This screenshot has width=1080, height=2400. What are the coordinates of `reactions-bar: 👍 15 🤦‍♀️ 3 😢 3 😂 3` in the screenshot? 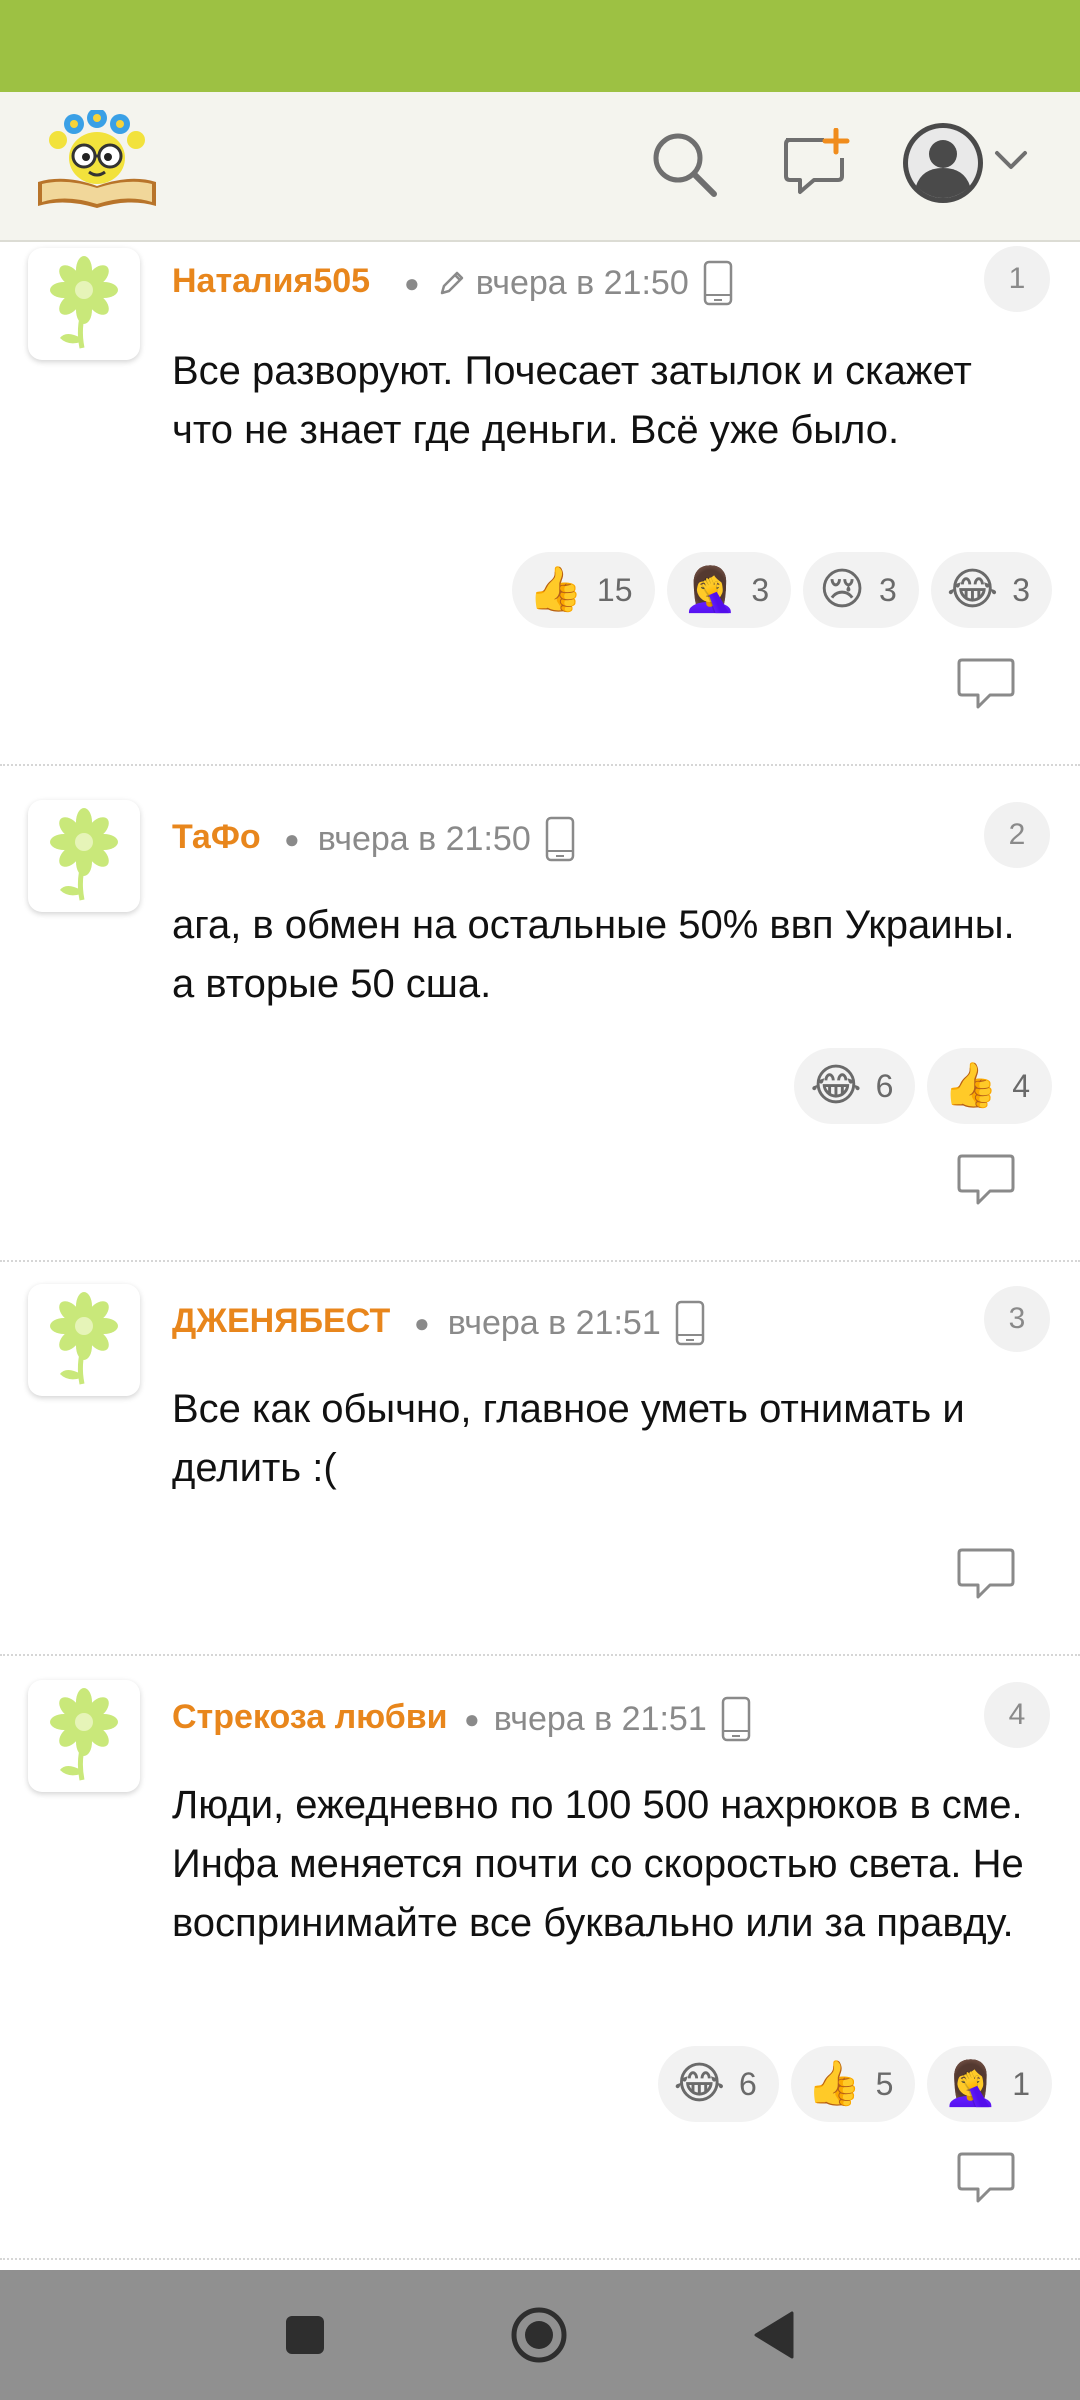 It's located at (782, 590).